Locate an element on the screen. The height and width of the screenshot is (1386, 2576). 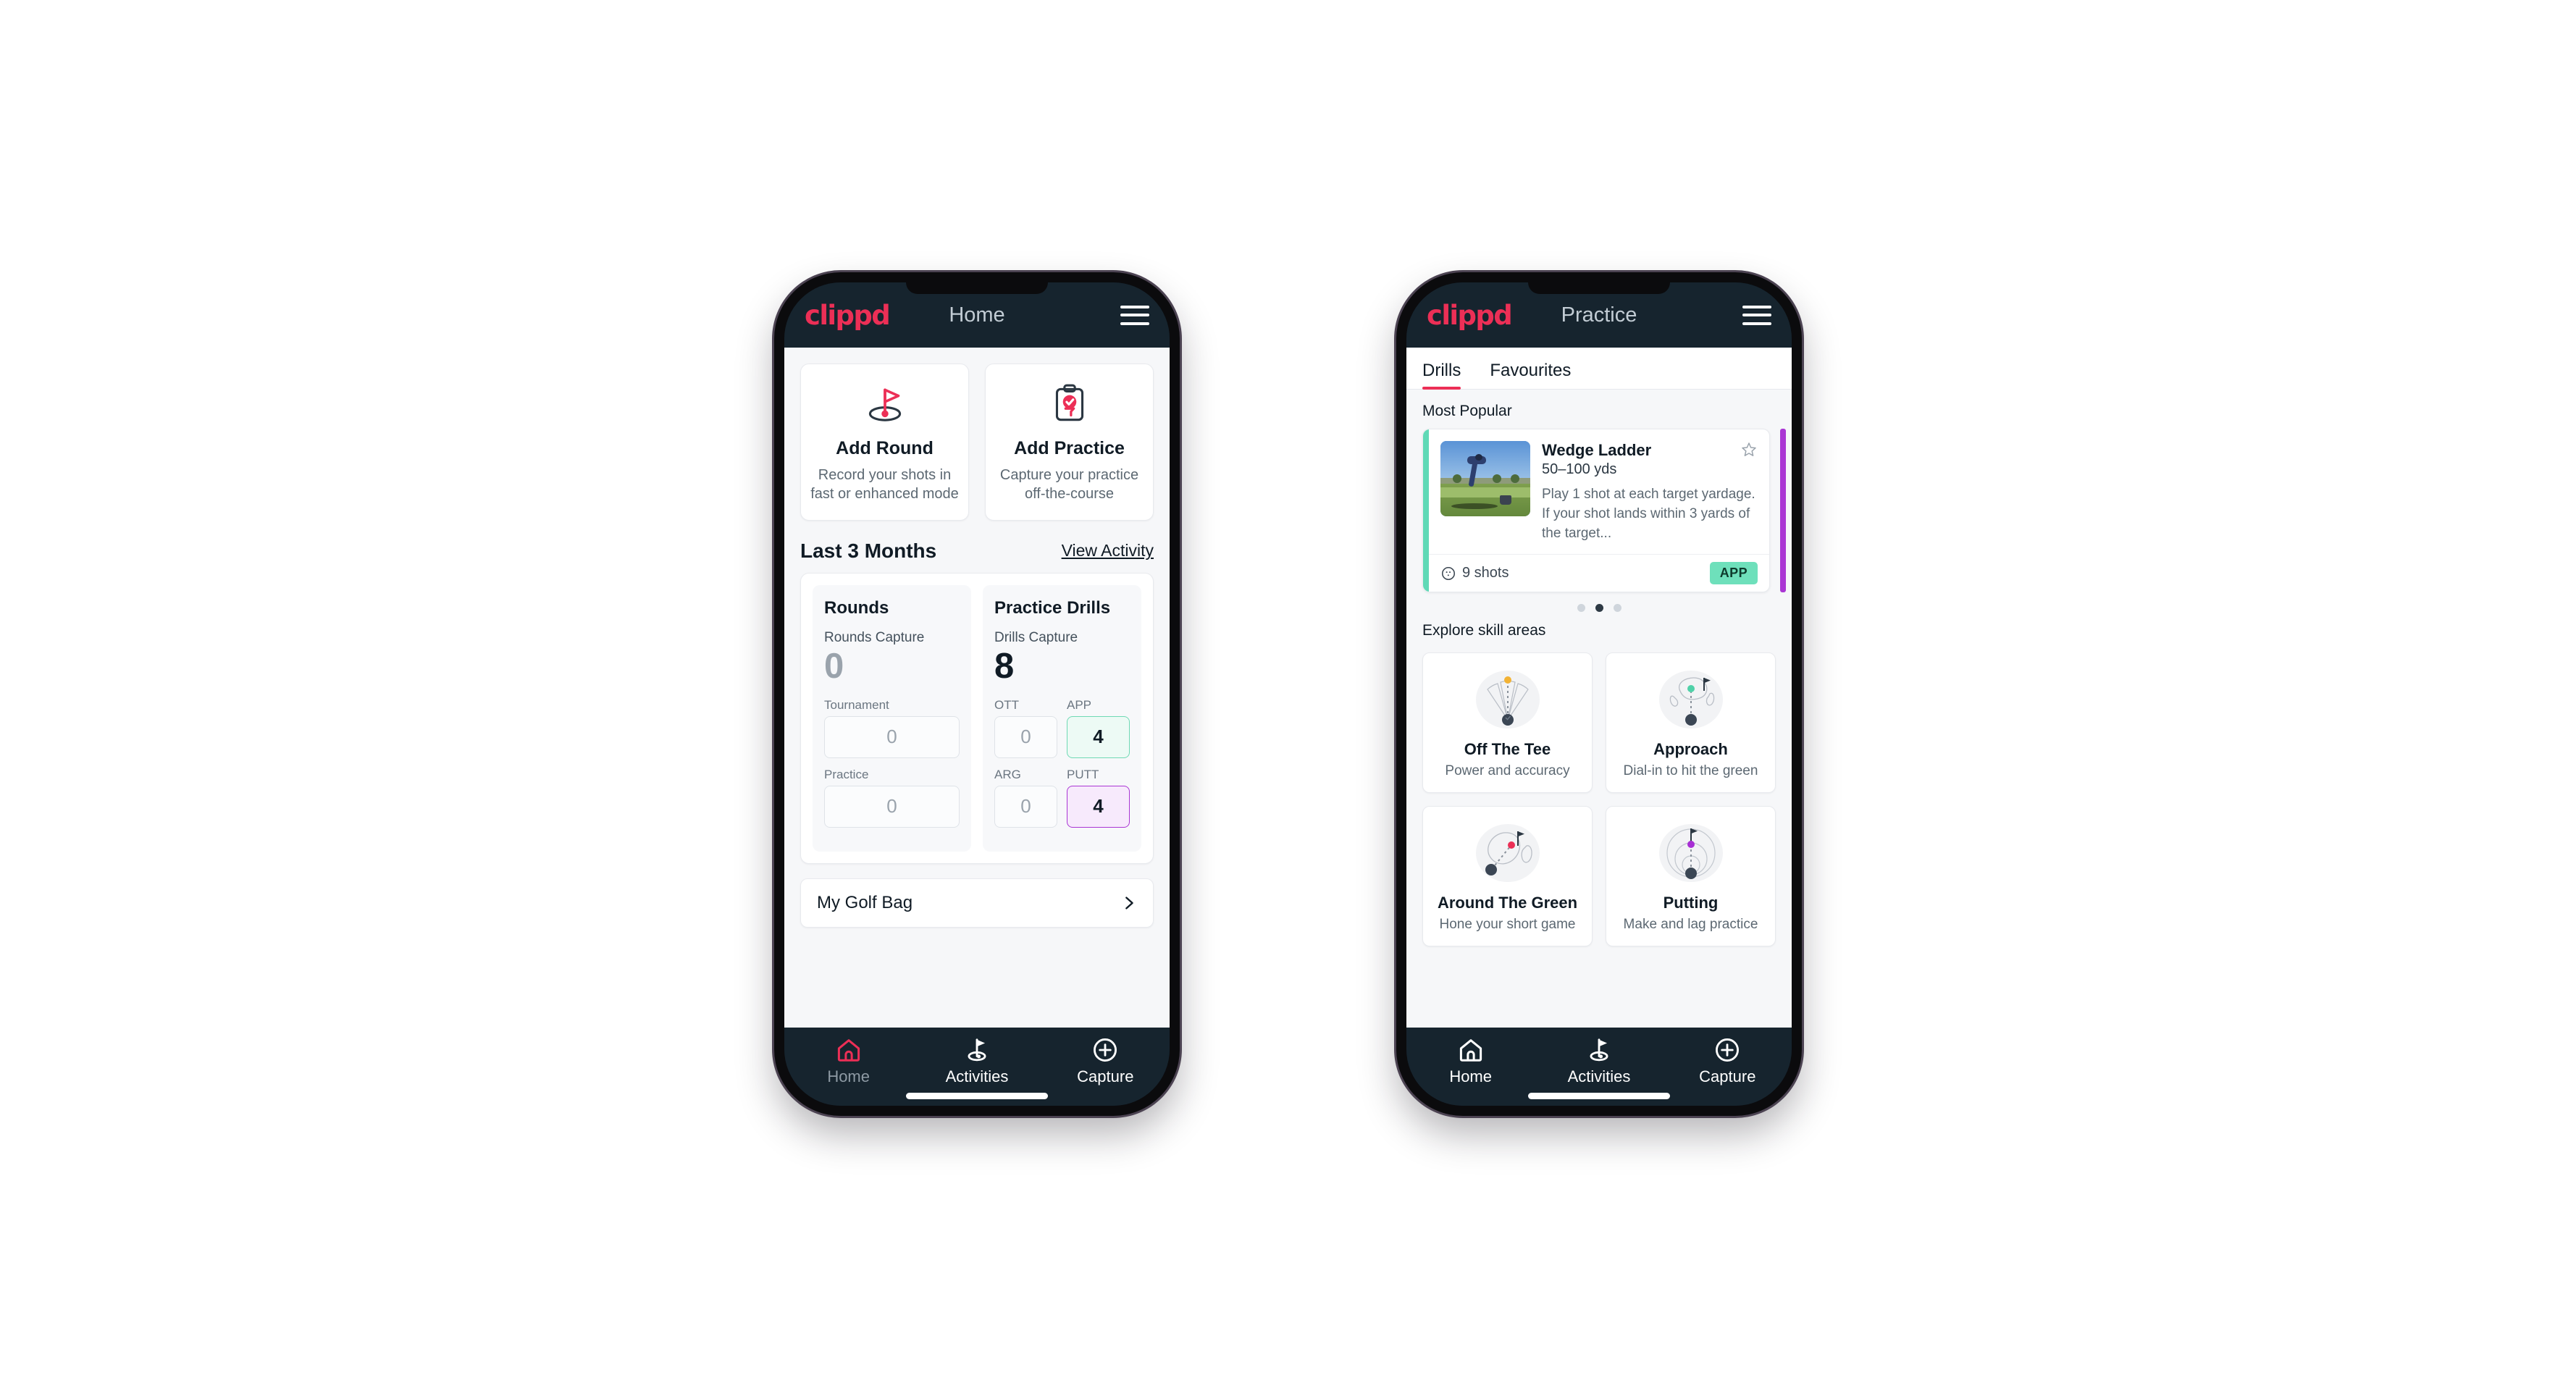
ott-field-group: OTT 0 is located at coordinates (1025, 733).